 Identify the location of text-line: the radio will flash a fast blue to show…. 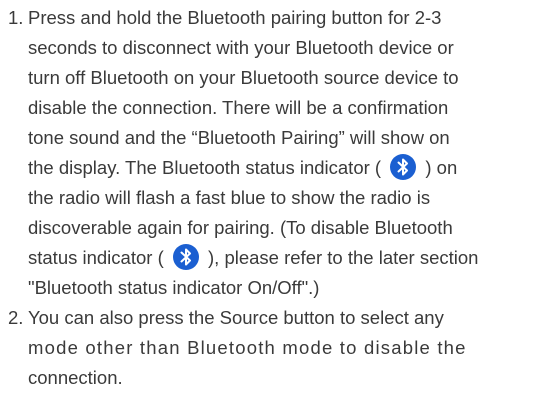
(229, 197).